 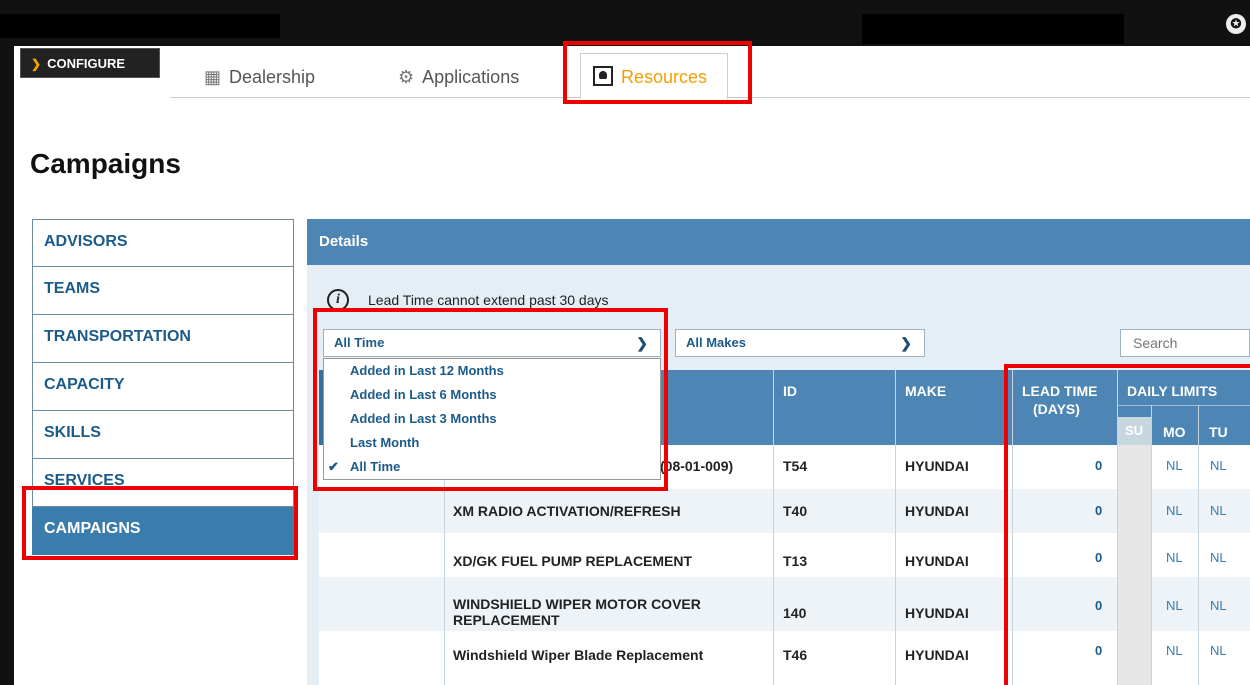 I want to click on row-name-line2: REPLACEMENT, so click(x=506, y=620).